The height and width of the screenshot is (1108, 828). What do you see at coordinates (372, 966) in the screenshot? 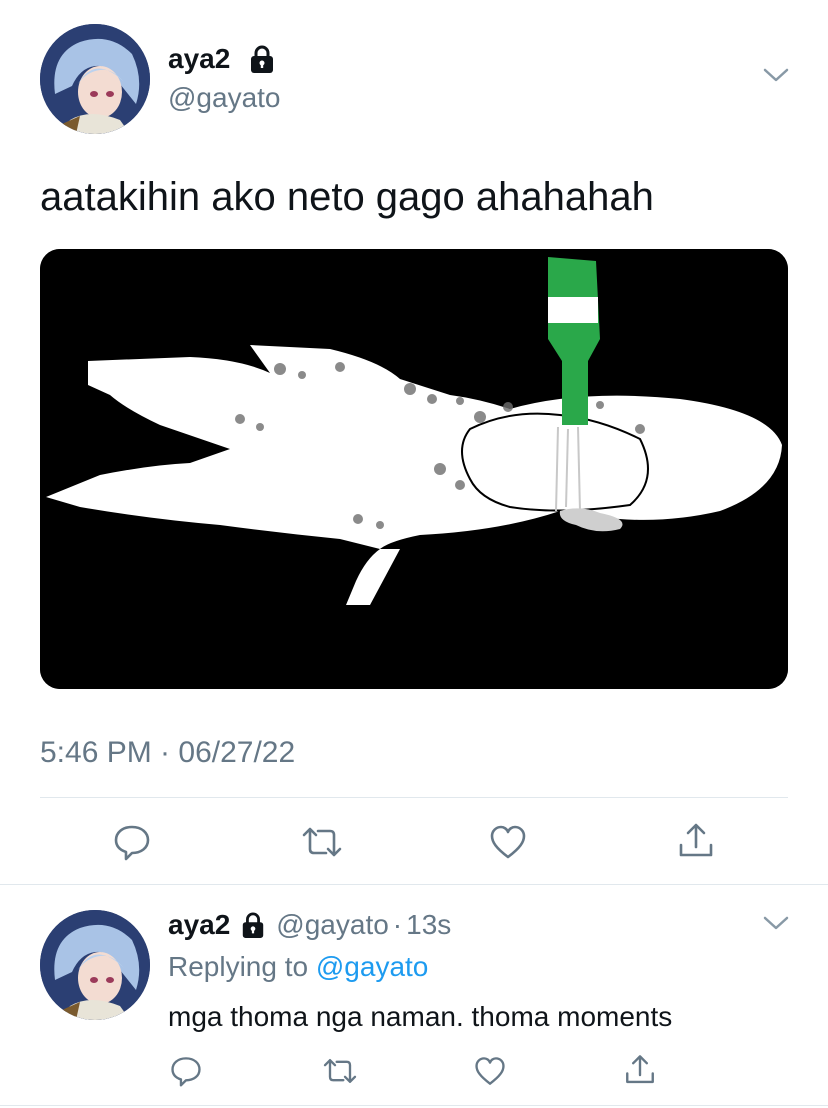
I see `replying-to-link: @gayato` at bounding box center [372, 966].